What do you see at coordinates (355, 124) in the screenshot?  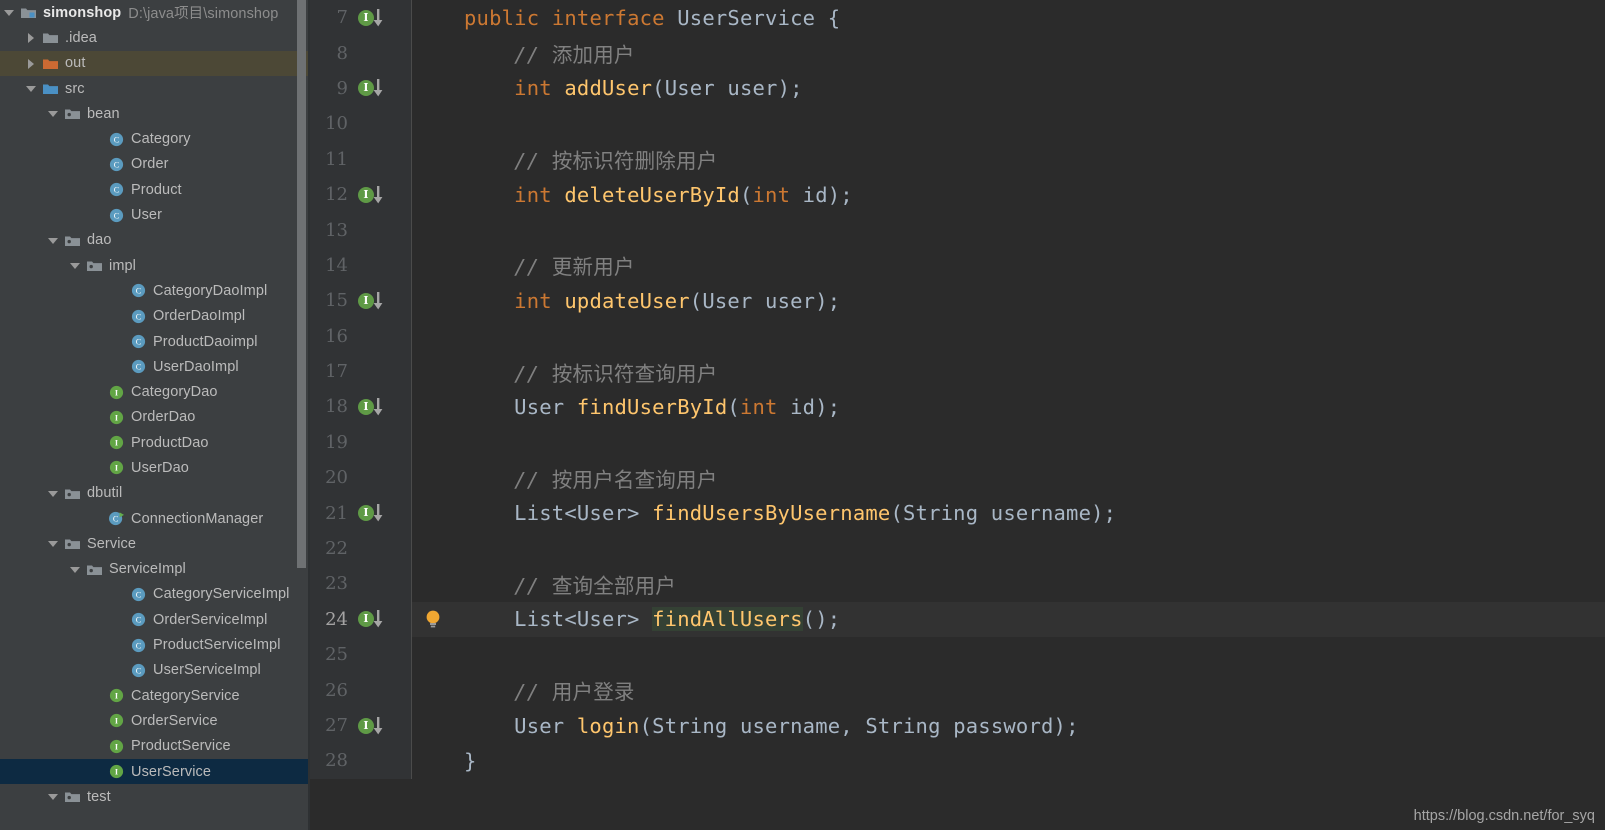 I see `editor-gutter: 10` at bounding box center [355, 124].